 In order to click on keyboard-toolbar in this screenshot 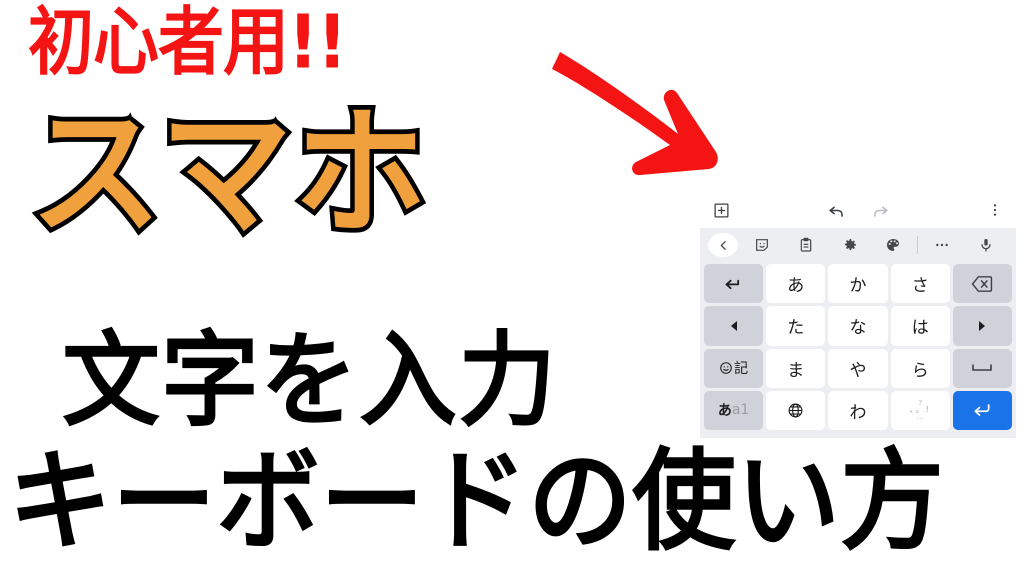, I will do `click(858, 245)`.